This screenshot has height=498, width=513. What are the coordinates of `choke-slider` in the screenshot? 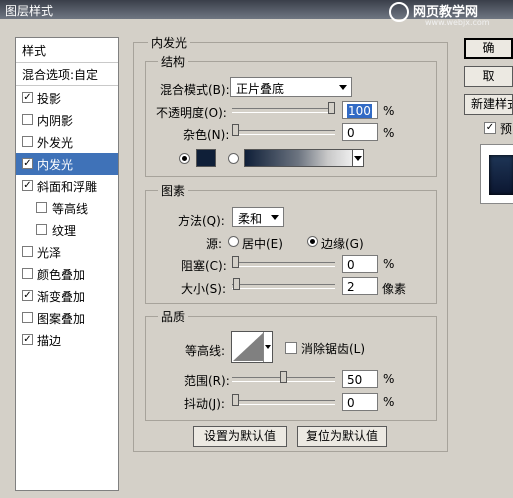 It's located at (283, 262).